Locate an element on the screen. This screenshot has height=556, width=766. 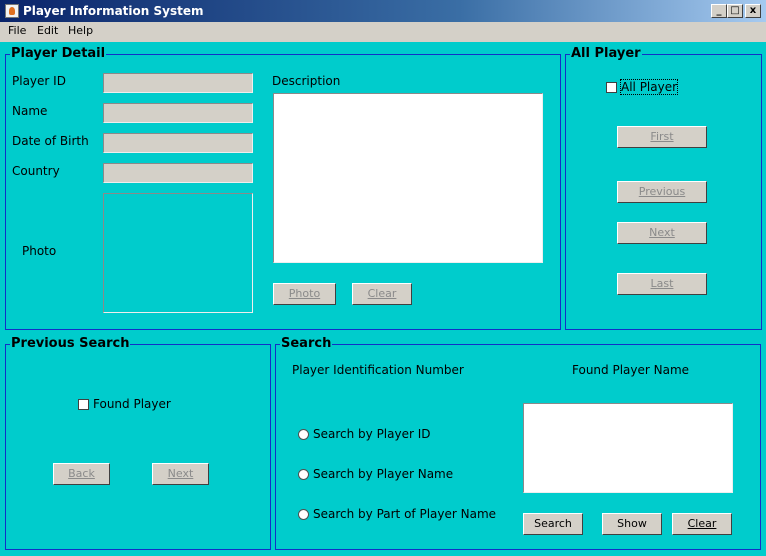
all-player-checkbox-label: All Player is located at coordinates (649, 87).